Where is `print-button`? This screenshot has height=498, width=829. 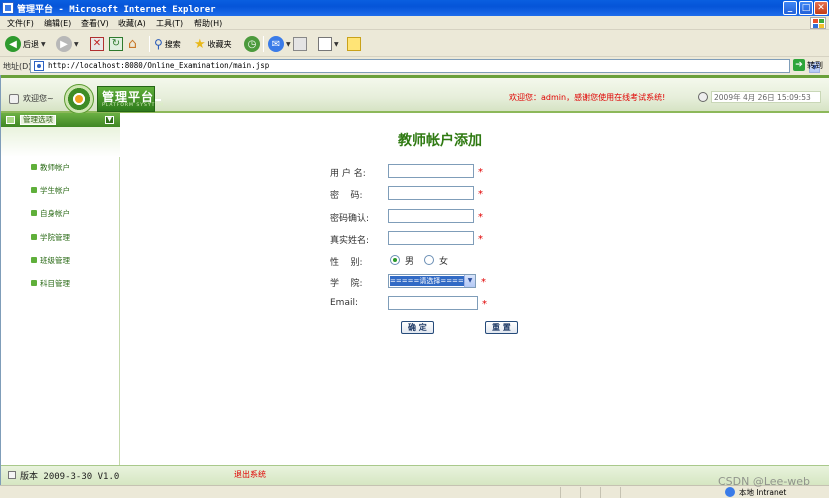
print-button is located at coordinates (300, 44).